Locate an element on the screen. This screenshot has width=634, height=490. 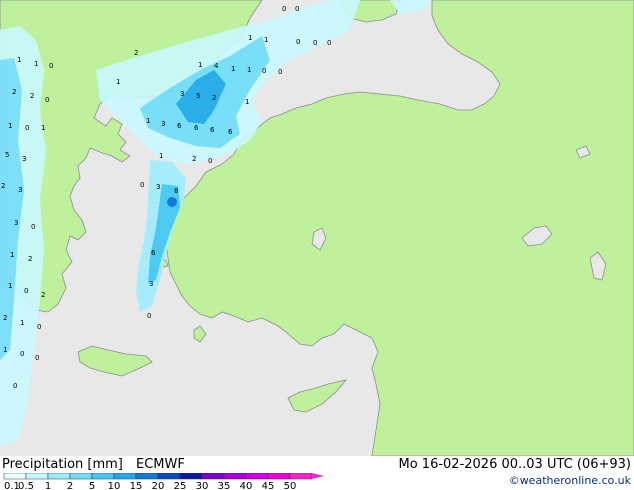
legend-tick-label: 10 is located at coordinates (114, 485).